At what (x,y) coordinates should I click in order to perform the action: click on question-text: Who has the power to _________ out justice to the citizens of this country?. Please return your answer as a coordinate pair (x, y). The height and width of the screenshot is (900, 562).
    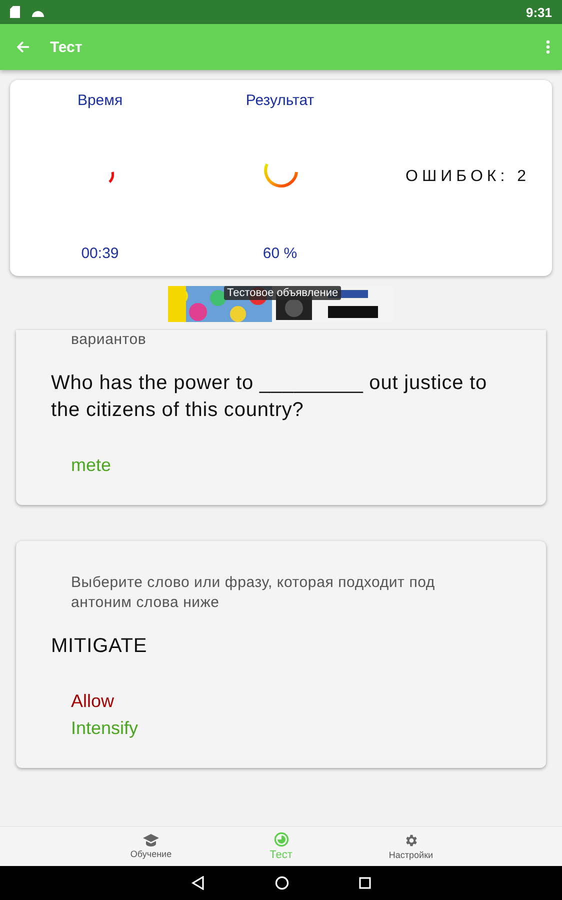
    Looking at the image, I should click on (269, 397).